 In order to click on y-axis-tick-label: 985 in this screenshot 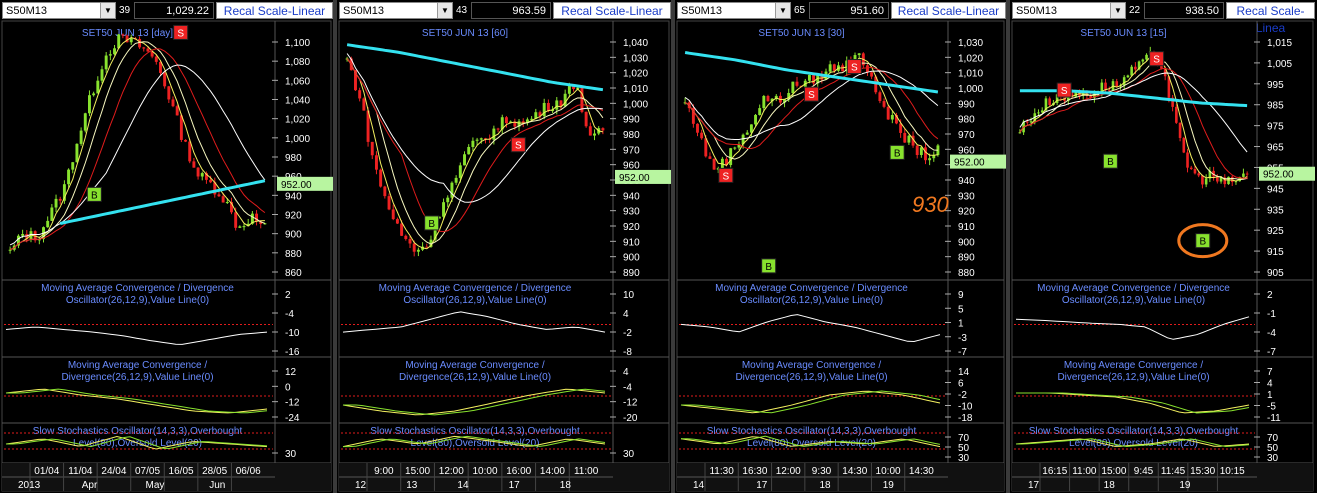, I will do `click(1275, 106)`.